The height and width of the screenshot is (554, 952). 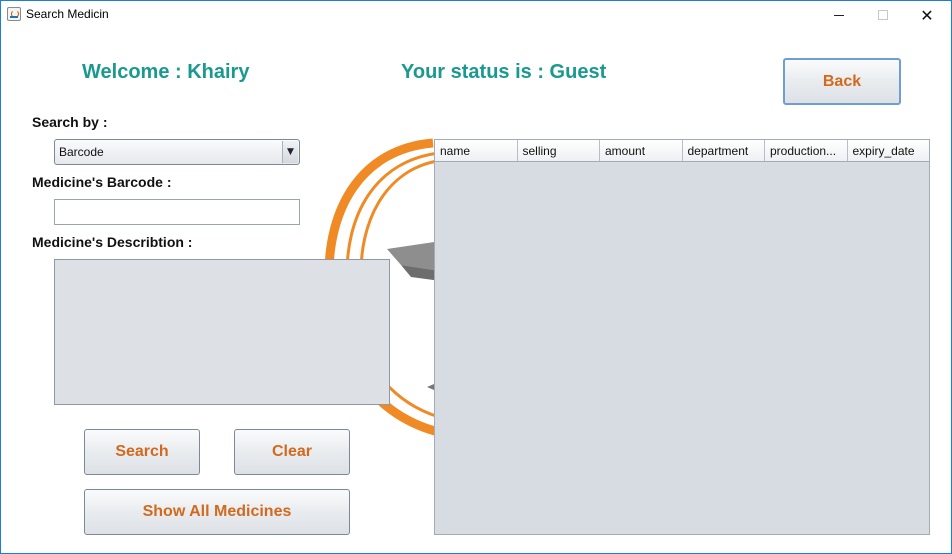 What do you see at coordinates (177, 152) in the screenshot?
I see `search-by-select: Barcode ▼` at bounding box center [177, 152].